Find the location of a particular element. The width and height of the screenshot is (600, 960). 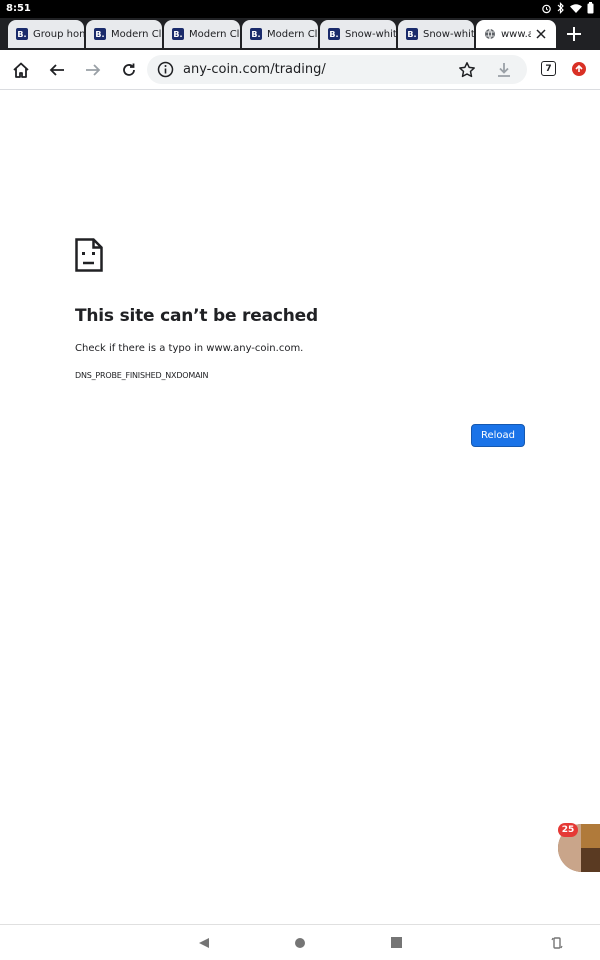

tab-snow-whit-2: B. Snow-whit is located at coordinates (436, 34).